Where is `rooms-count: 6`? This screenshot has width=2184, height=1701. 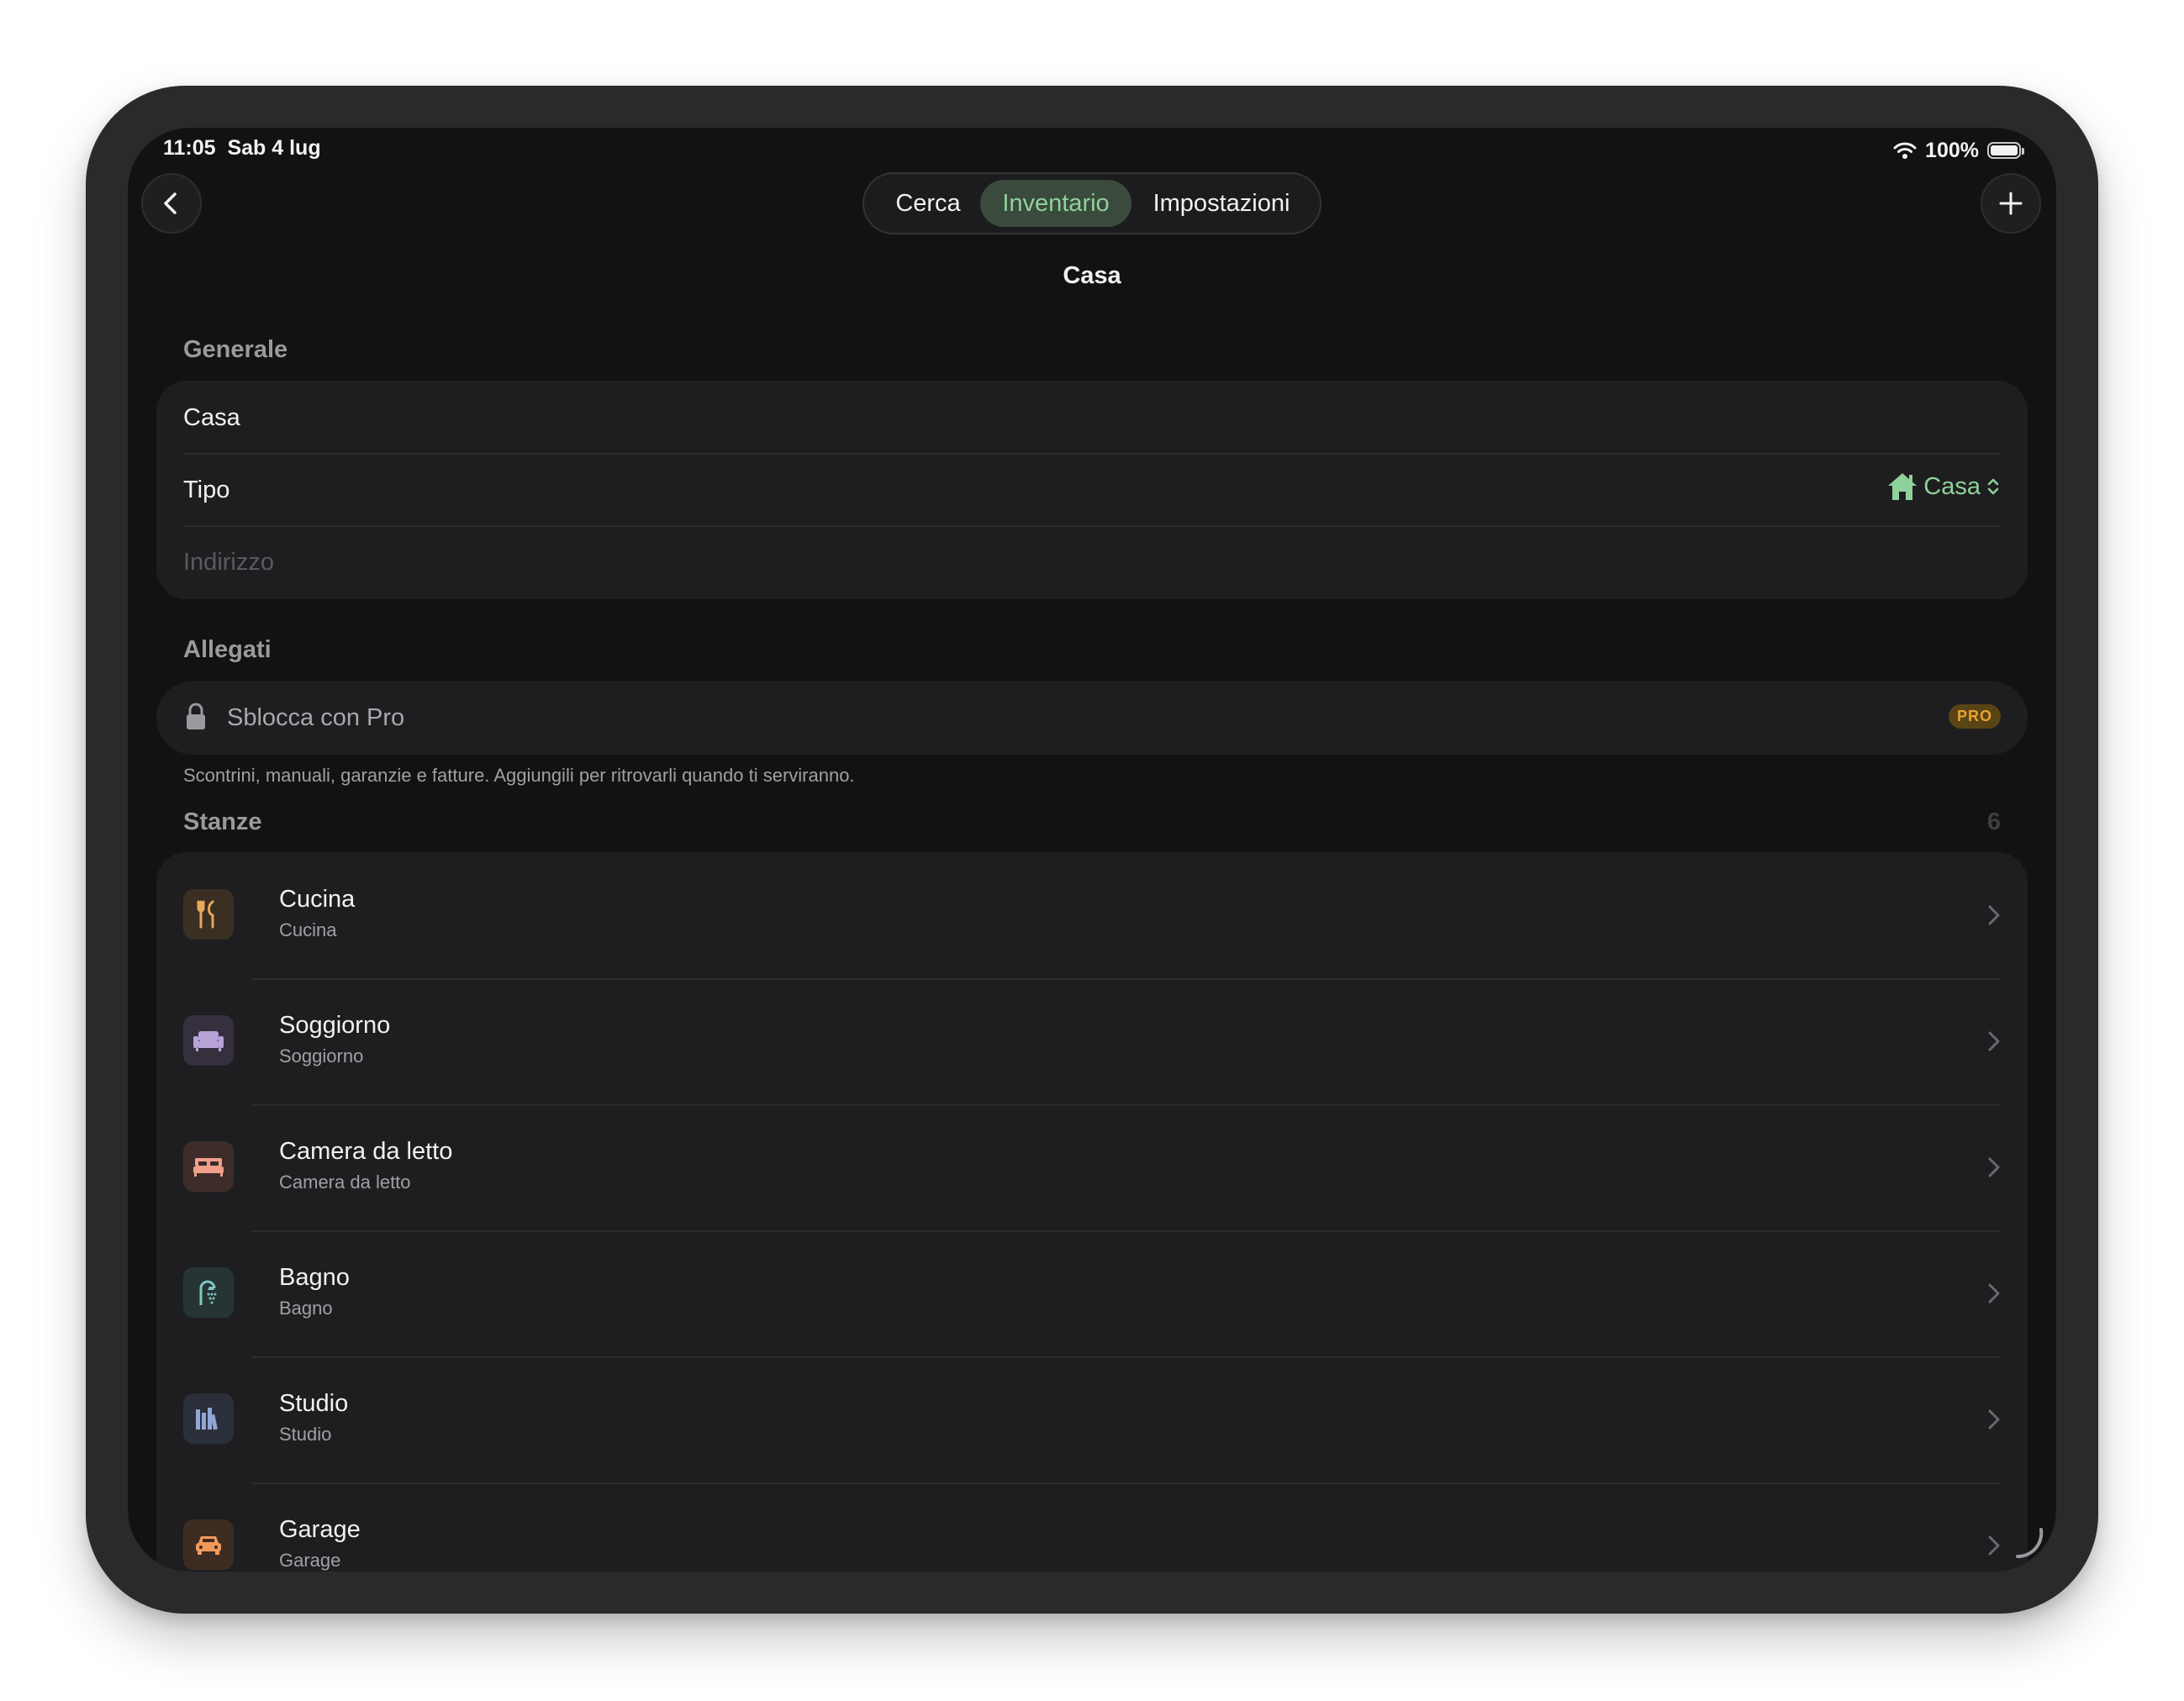 rooms-count: 6 is located at coordinates (1993, 821).